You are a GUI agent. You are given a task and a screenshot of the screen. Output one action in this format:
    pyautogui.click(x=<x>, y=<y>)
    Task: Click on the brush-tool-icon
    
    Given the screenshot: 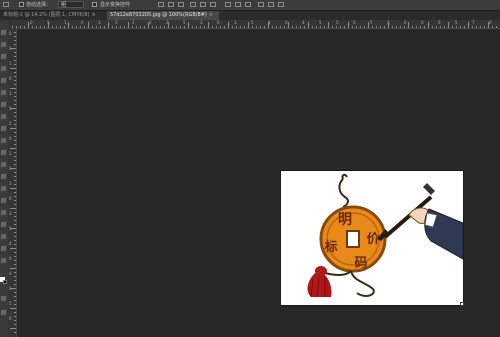 What is the action you would take?
    pyautogui.click(x=3, y=116)
    